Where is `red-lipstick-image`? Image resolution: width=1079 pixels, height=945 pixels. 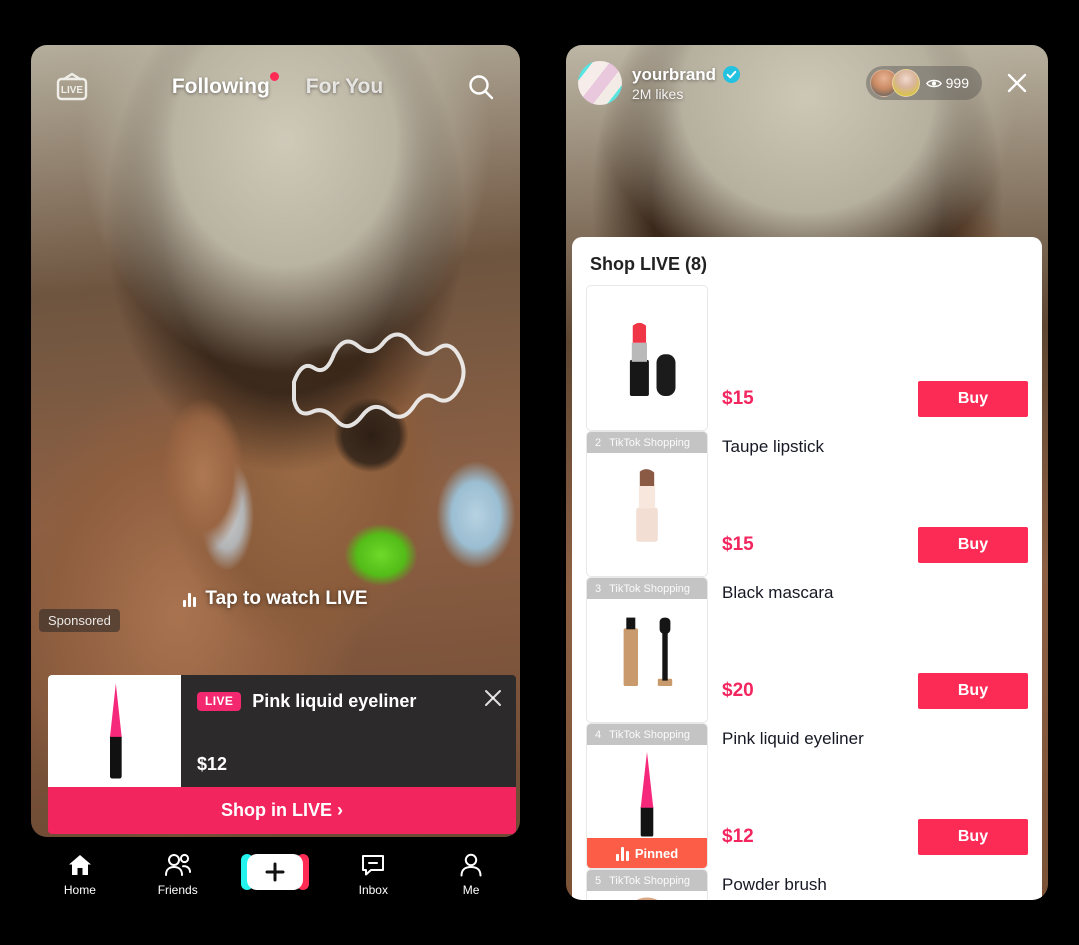
red-lipstick-image is located at coordinates (647, 358).